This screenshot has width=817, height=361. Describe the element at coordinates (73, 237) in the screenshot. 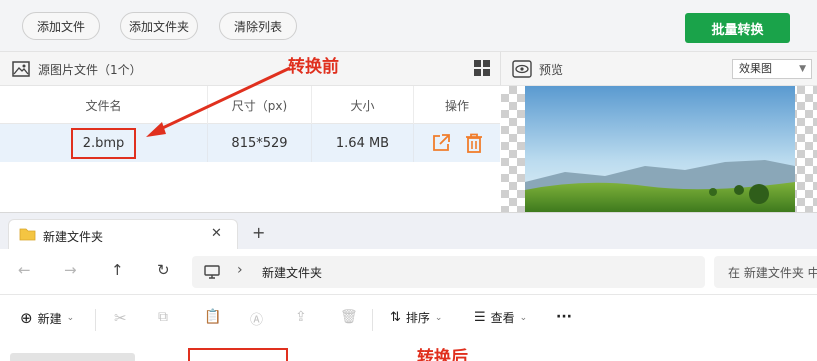

I see `tab-title: 新建文件夹` at that location.